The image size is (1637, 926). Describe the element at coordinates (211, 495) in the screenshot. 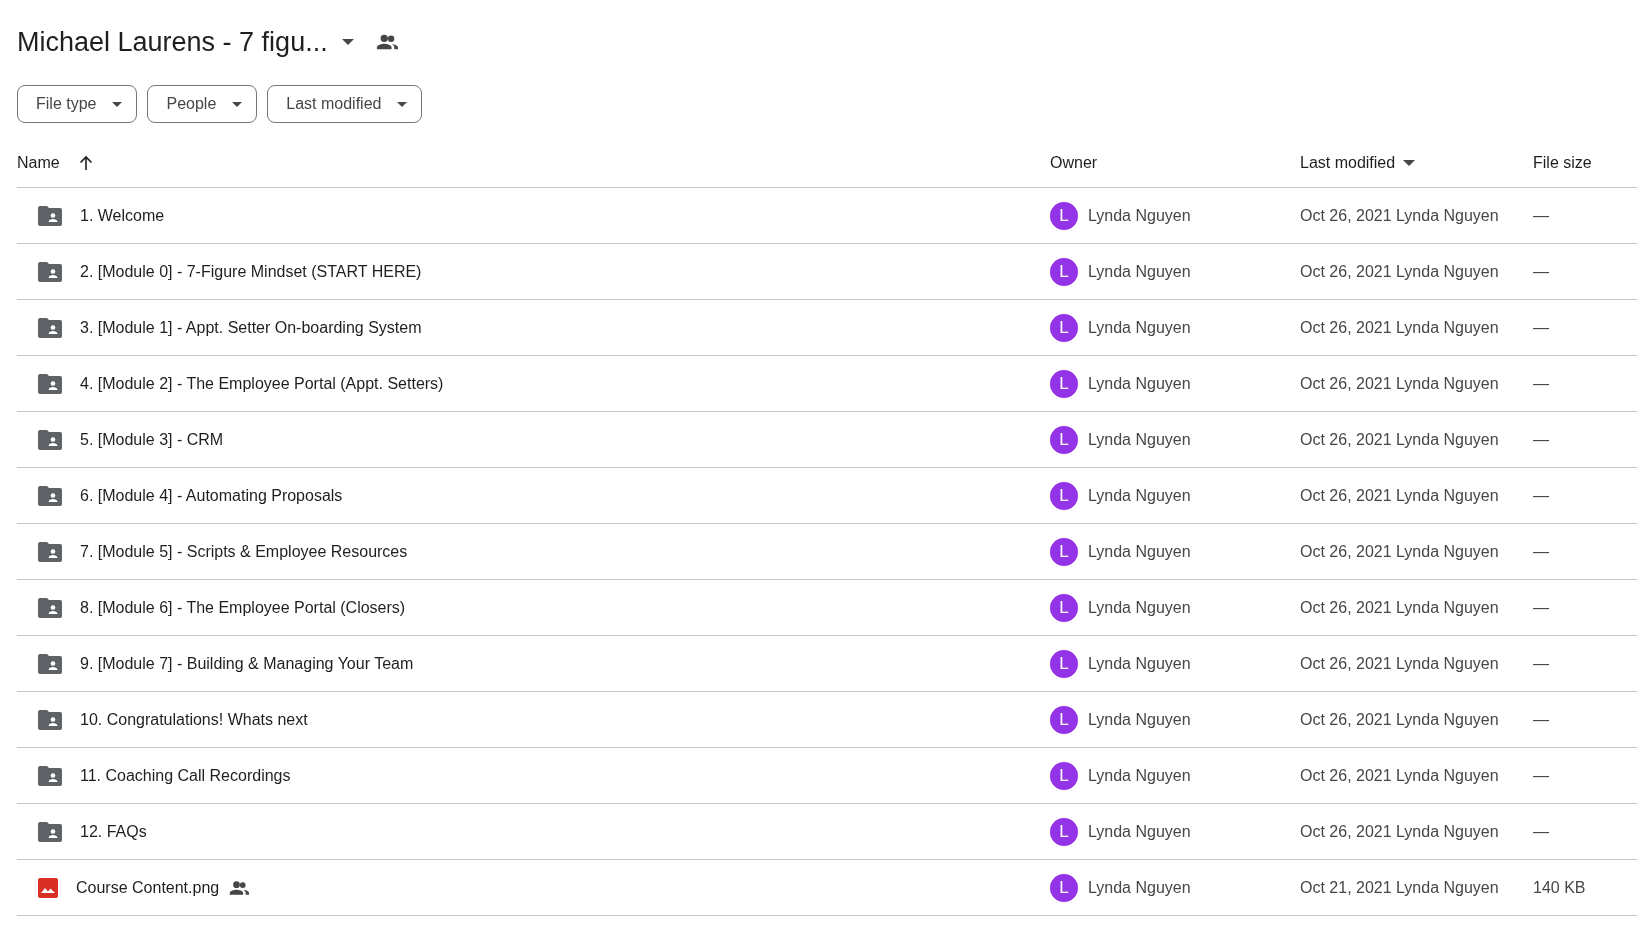

I see `file-name: 6. [Module 4] - Automating Proposals` at that location.